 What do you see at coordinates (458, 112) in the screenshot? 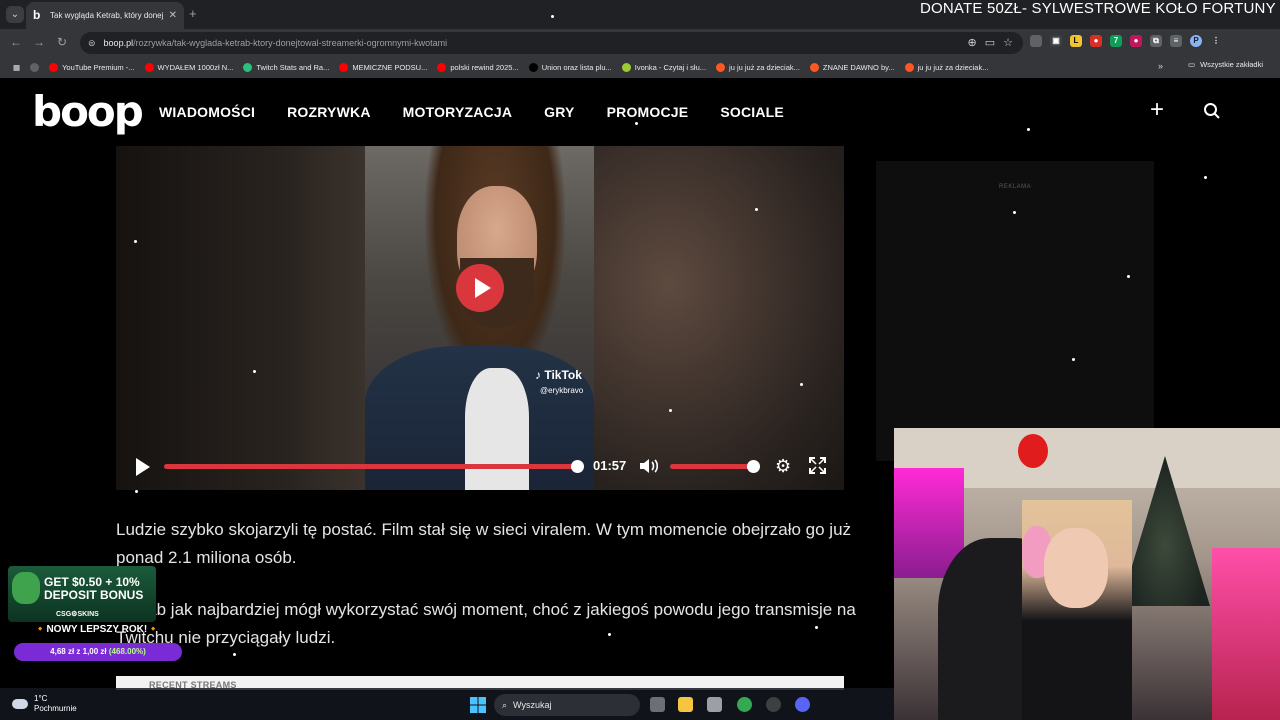
I see `nav-motoryzacja: MOTORYZACJA` at bounding box center [458, 112].